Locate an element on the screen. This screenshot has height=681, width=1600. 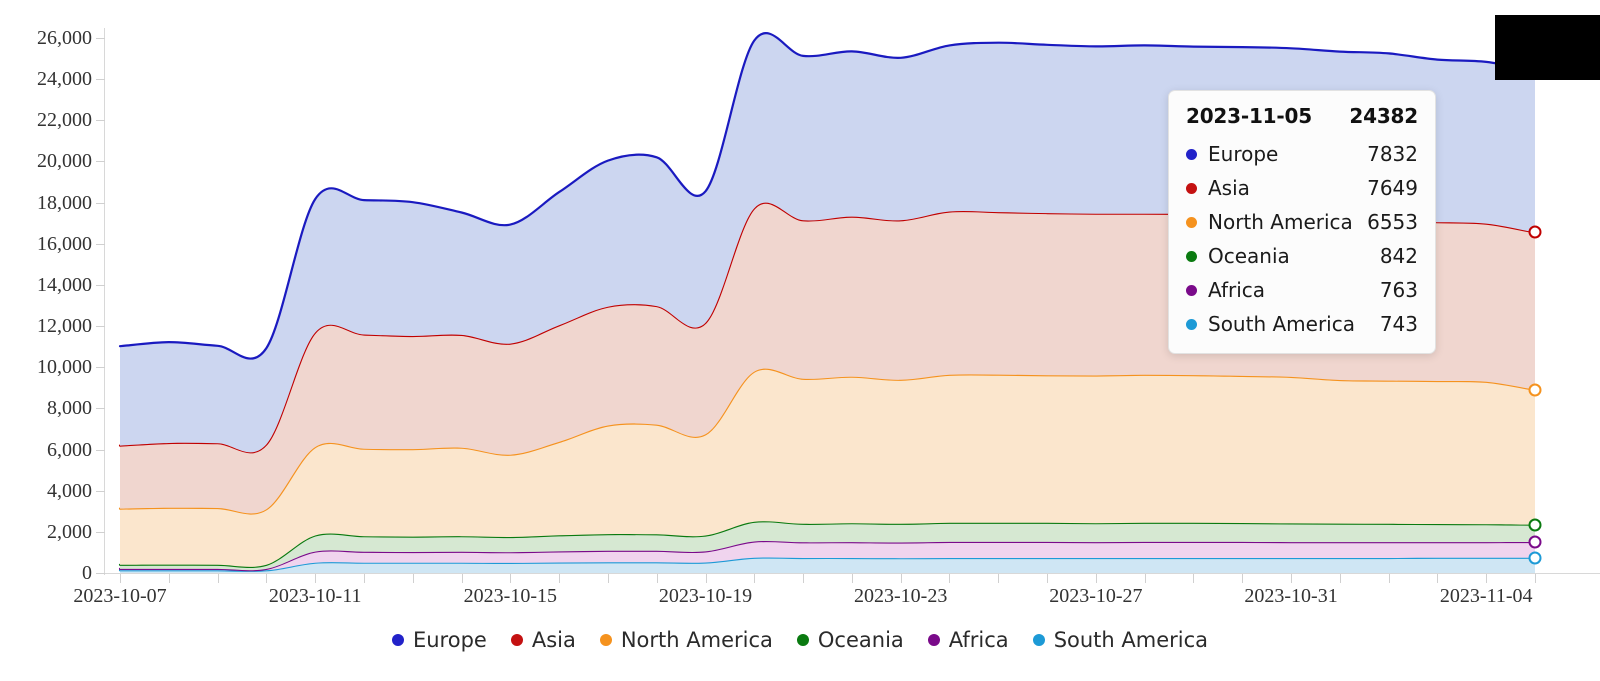
tooltip-series-value: 6553 is located at coordinates (1392, 222).